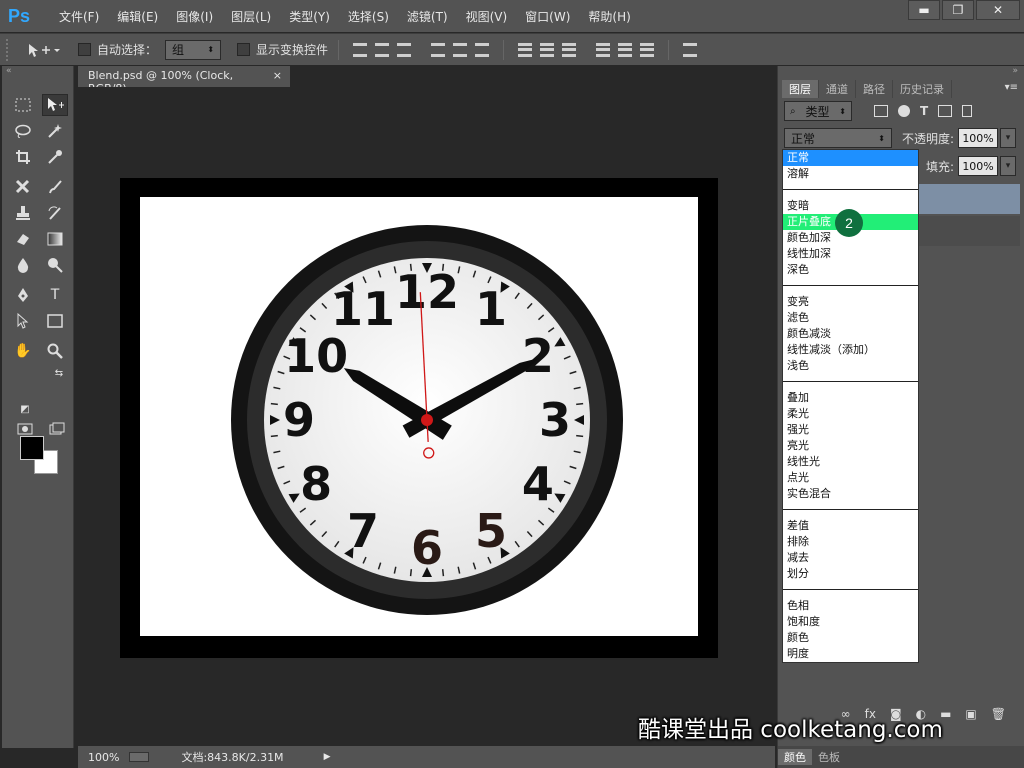  Describe the element at coordinates (59, 373) in the screenshot. I see `swap-colors-icon: ⇆` at that location.